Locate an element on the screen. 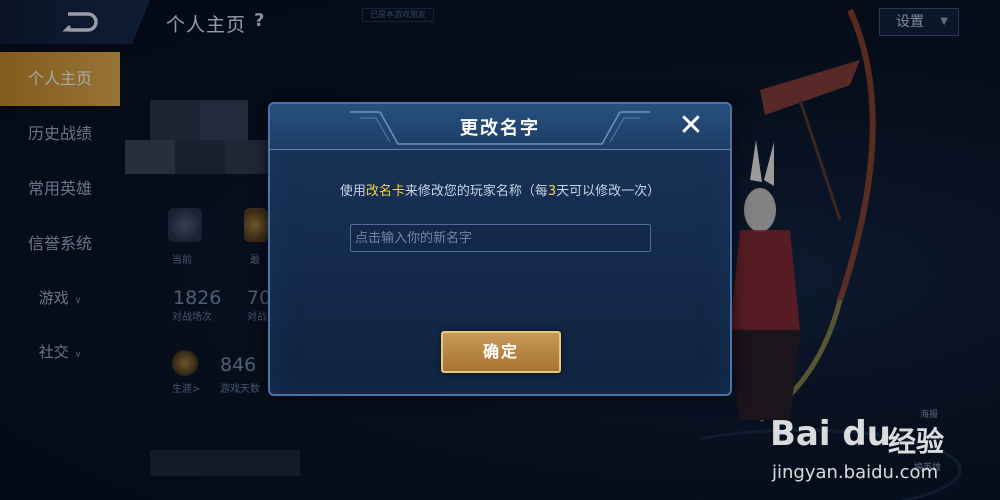 The image size is (1000, 500). close-icon: ✕ is located at coordinates (691, 127).